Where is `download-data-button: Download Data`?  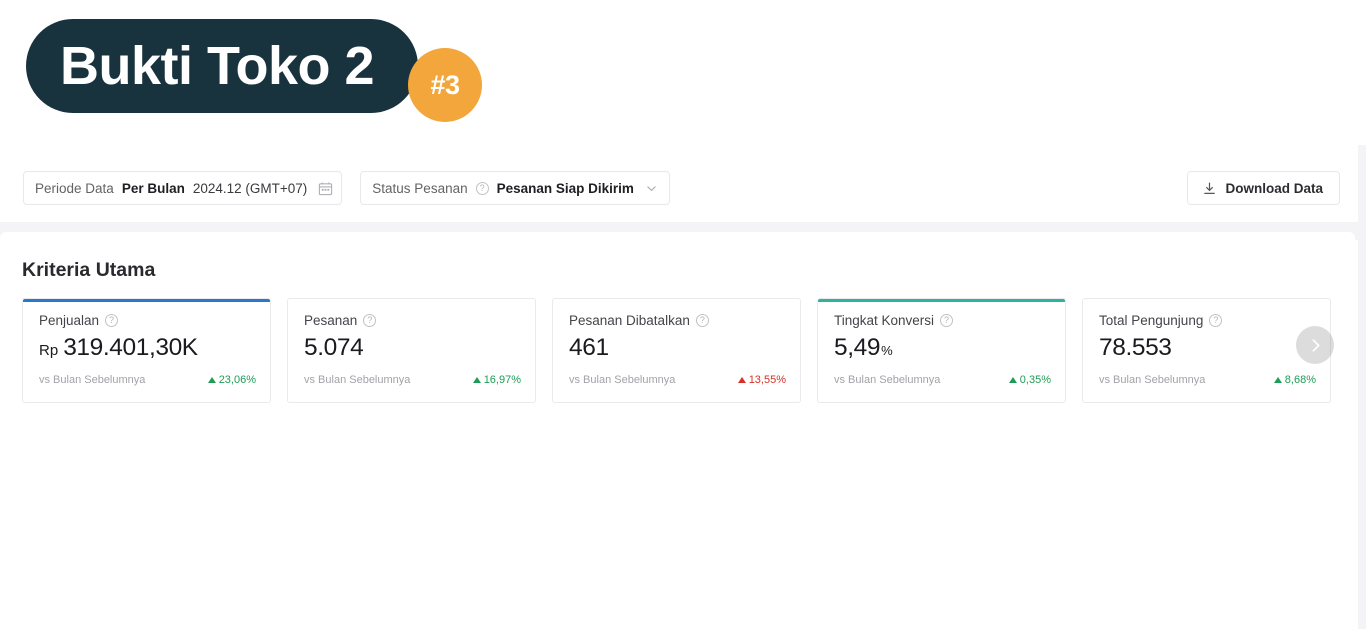 download-data-button: Download Data is located at coordinates (1263, 188).